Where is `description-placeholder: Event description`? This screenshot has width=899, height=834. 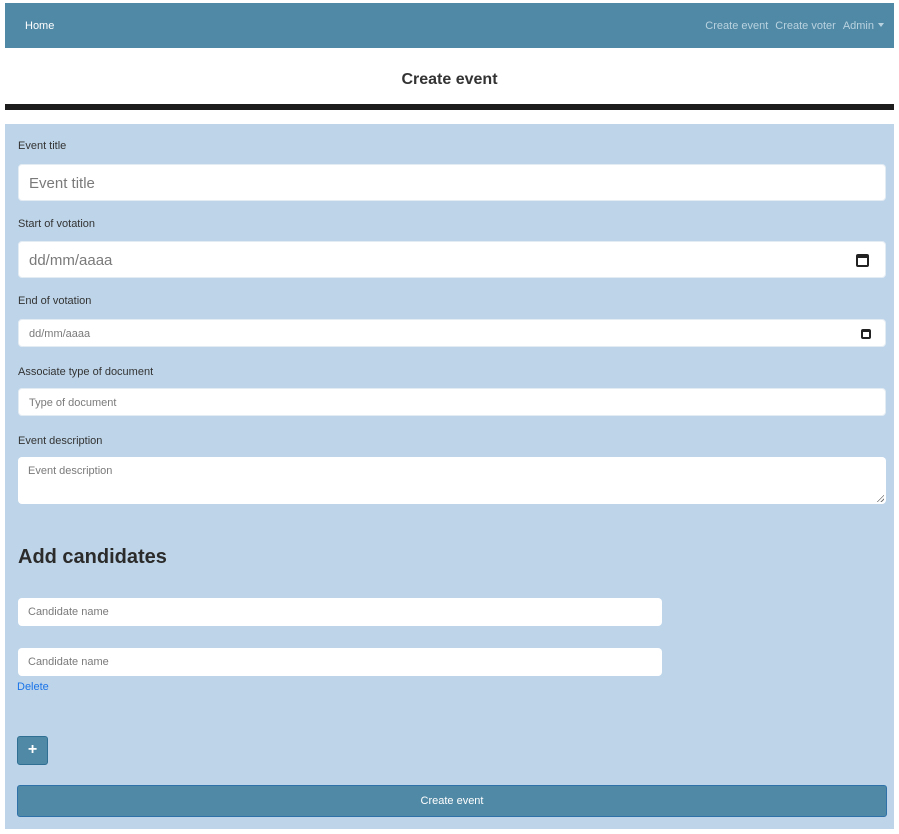
description-placeholder: Event description is located at coordinates (70, 471).